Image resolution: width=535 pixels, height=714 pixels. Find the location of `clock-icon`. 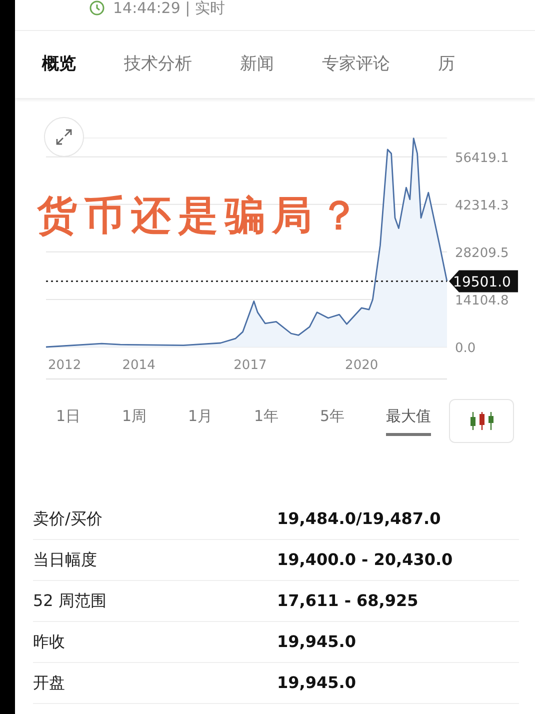

clock-icon is located at coordinates (97, 8).